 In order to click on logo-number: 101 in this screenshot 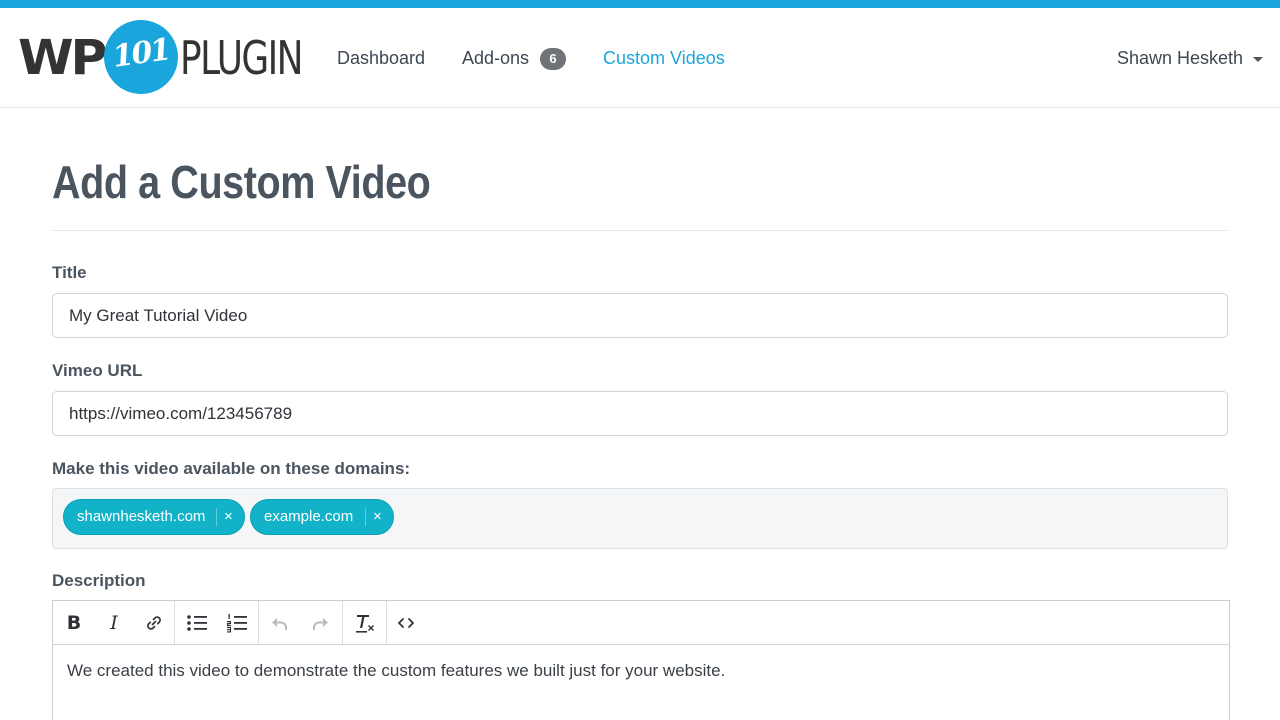, I will do `click(141, 53)`.